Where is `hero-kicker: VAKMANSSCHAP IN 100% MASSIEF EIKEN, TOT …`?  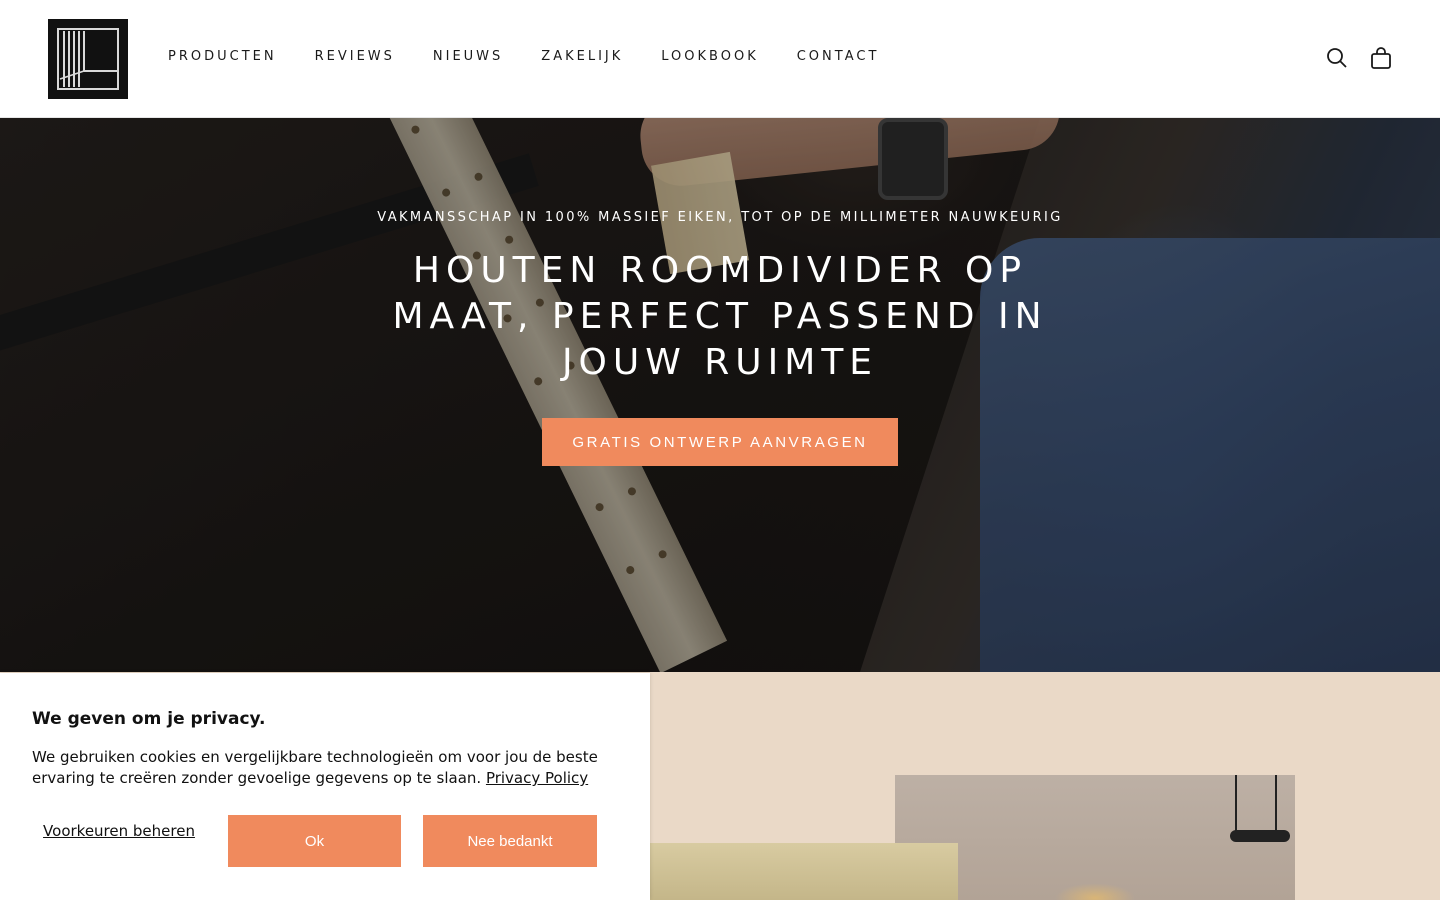
hero-kicker: VAKMANSSCHAP IN 100% MASSIEF EIKEN, TOT … is located at coordinates (720, 217).